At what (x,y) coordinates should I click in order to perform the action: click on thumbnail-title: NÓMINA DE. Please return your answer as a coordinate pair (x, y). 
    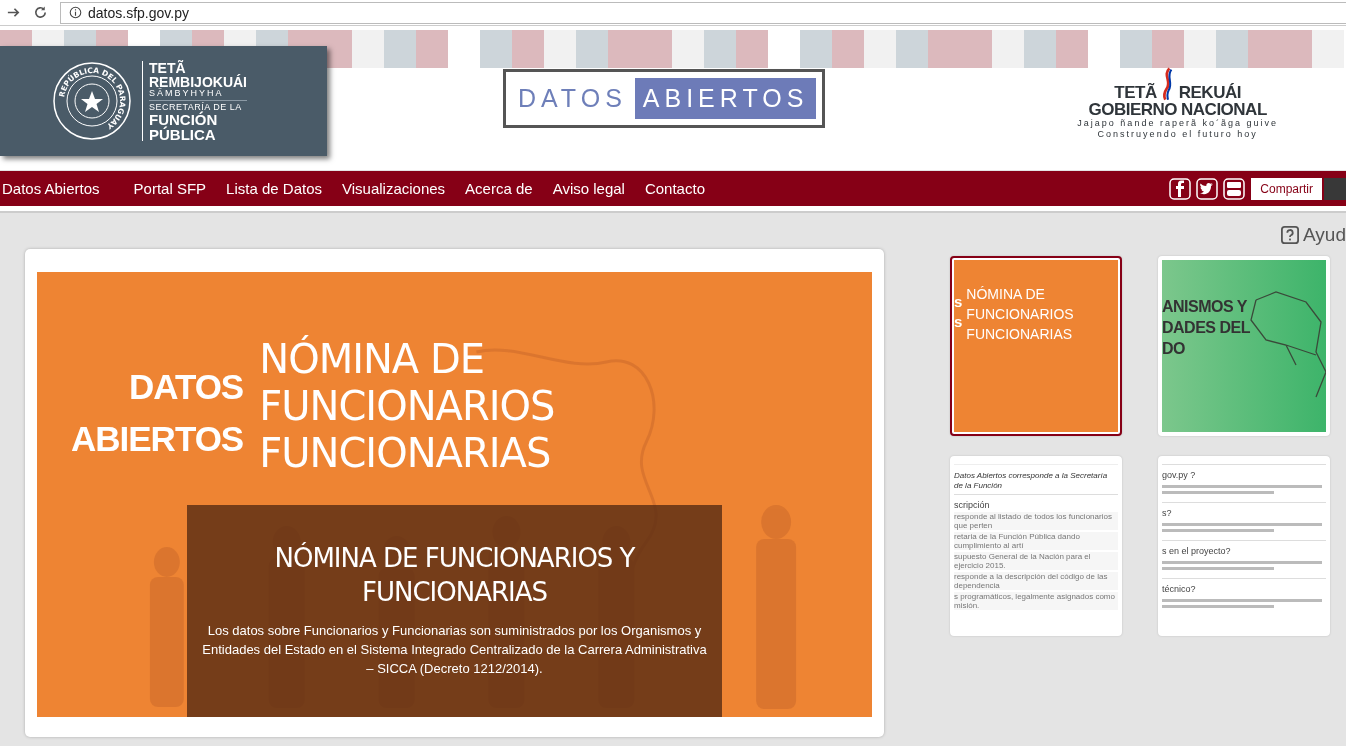
    Looking at the image, I should click on (1006, 294).